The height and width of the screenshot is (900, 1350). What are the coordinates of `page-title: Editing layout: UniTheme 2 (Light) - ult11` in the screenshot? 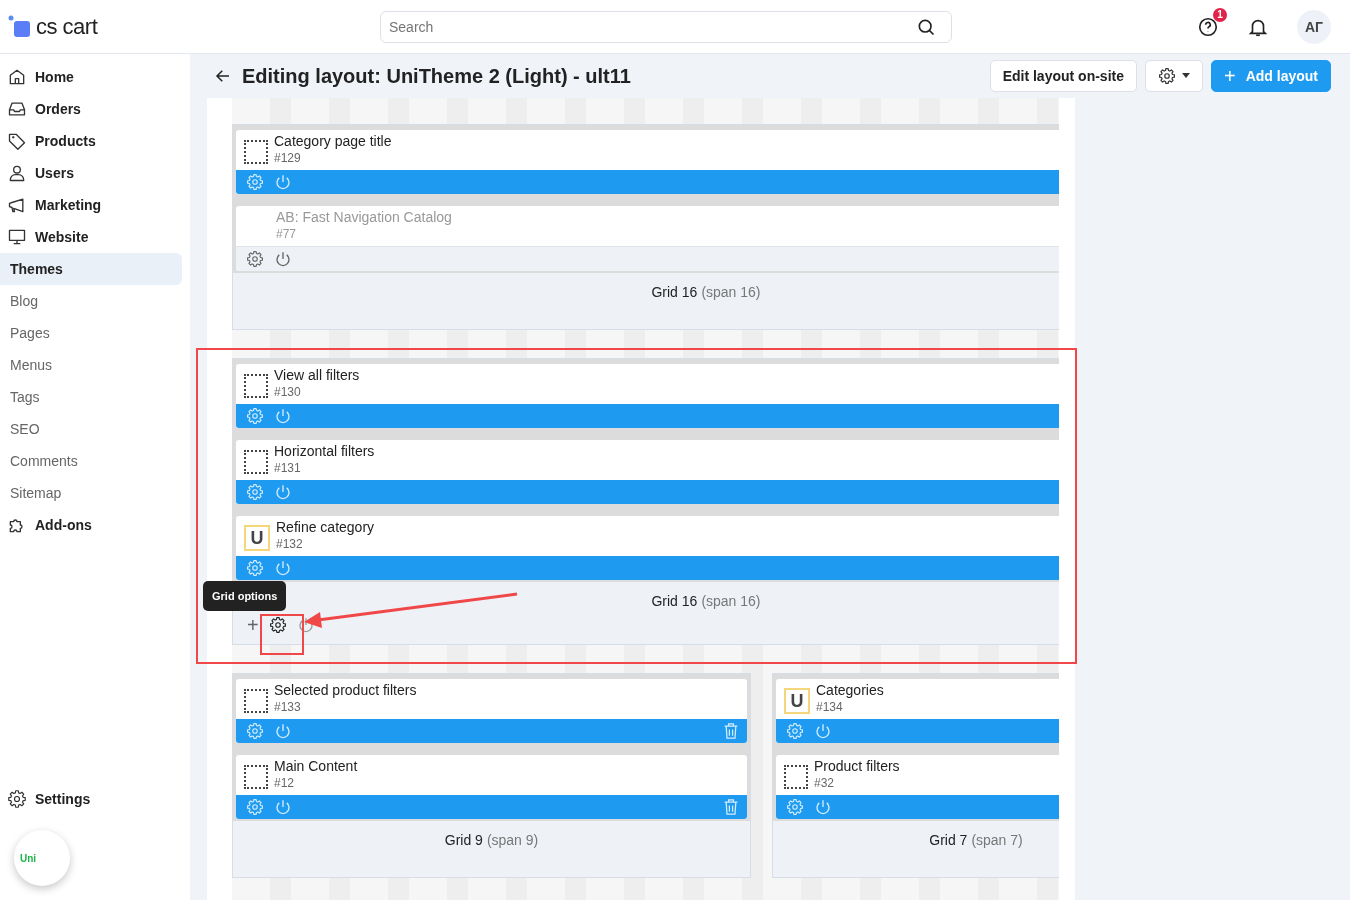 It's located at (436, 76).